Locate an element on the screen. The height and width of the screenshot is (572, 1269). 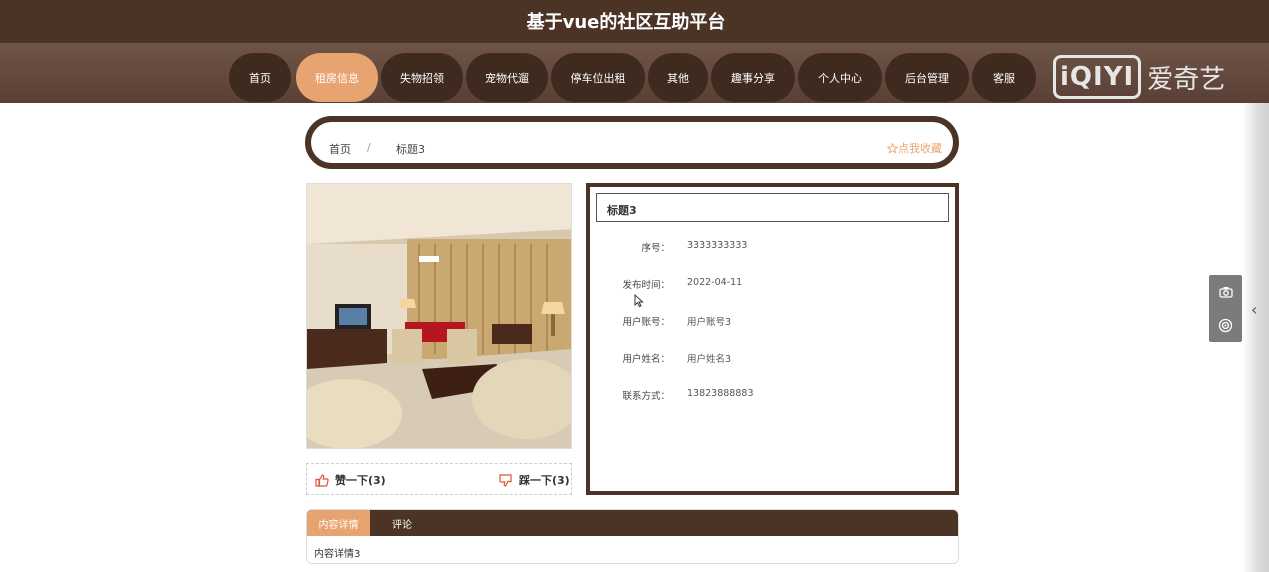
nav-item-customer-service: 客服 is located at coordinates (1004, 77).